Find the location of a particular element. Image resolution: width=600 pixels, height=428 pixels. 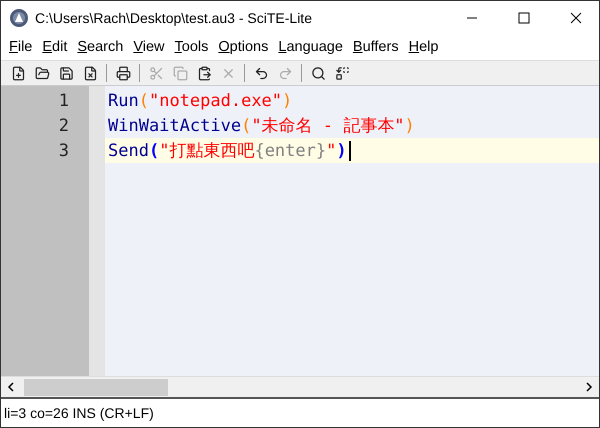

line-number: 1 is located at coordinates (64, 101).